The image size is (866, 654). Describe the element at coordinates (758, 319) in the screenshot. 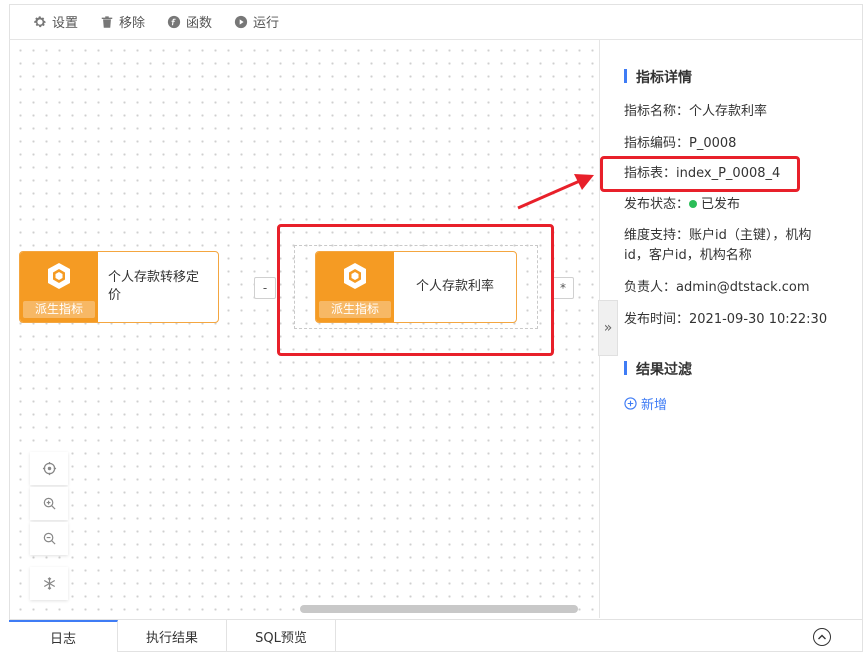

I see `prop-time-value: 2021-09-30 10:22:30` at that location.